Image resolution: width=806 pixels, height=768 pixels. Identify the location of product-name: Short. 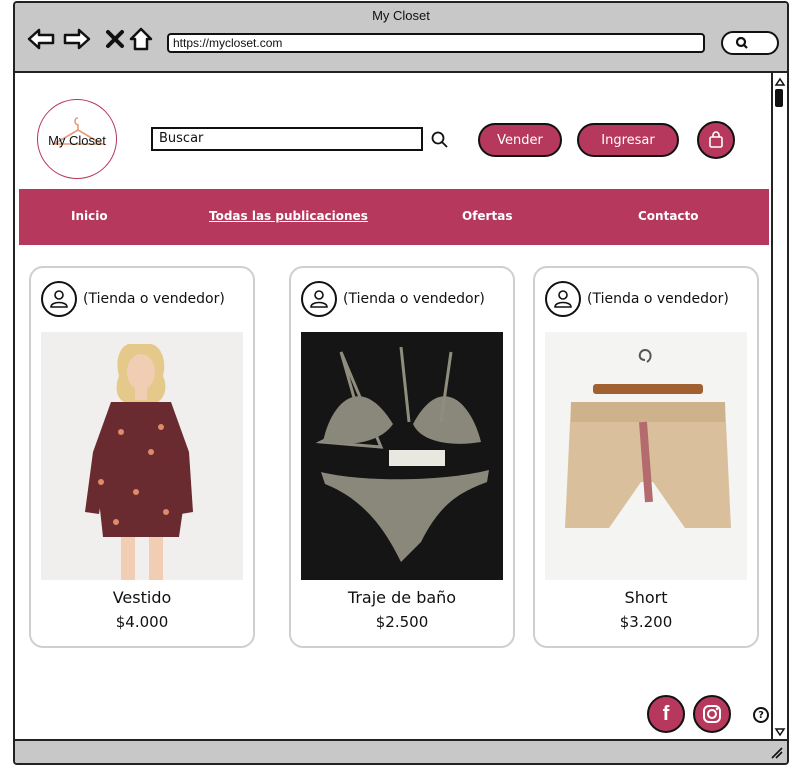
(646, 597).